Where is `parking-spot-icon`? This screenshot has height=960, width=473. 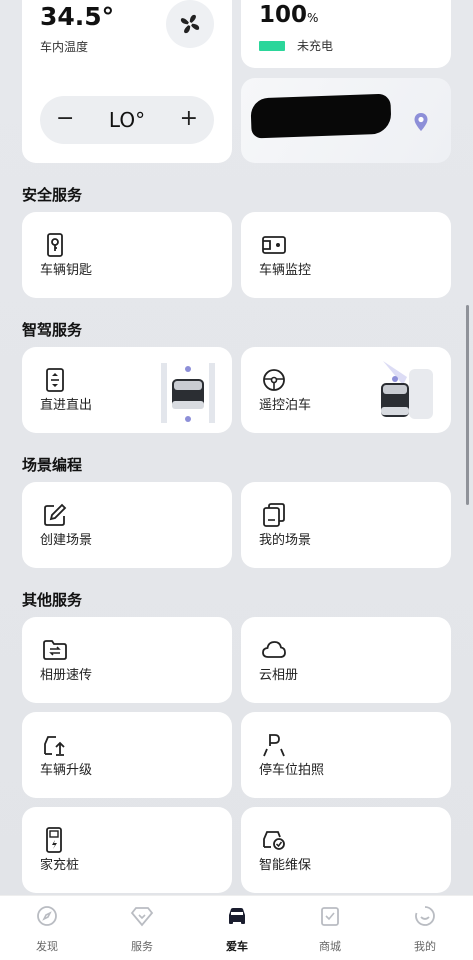 parking-spot-icon is located at coordinates (274, 745).